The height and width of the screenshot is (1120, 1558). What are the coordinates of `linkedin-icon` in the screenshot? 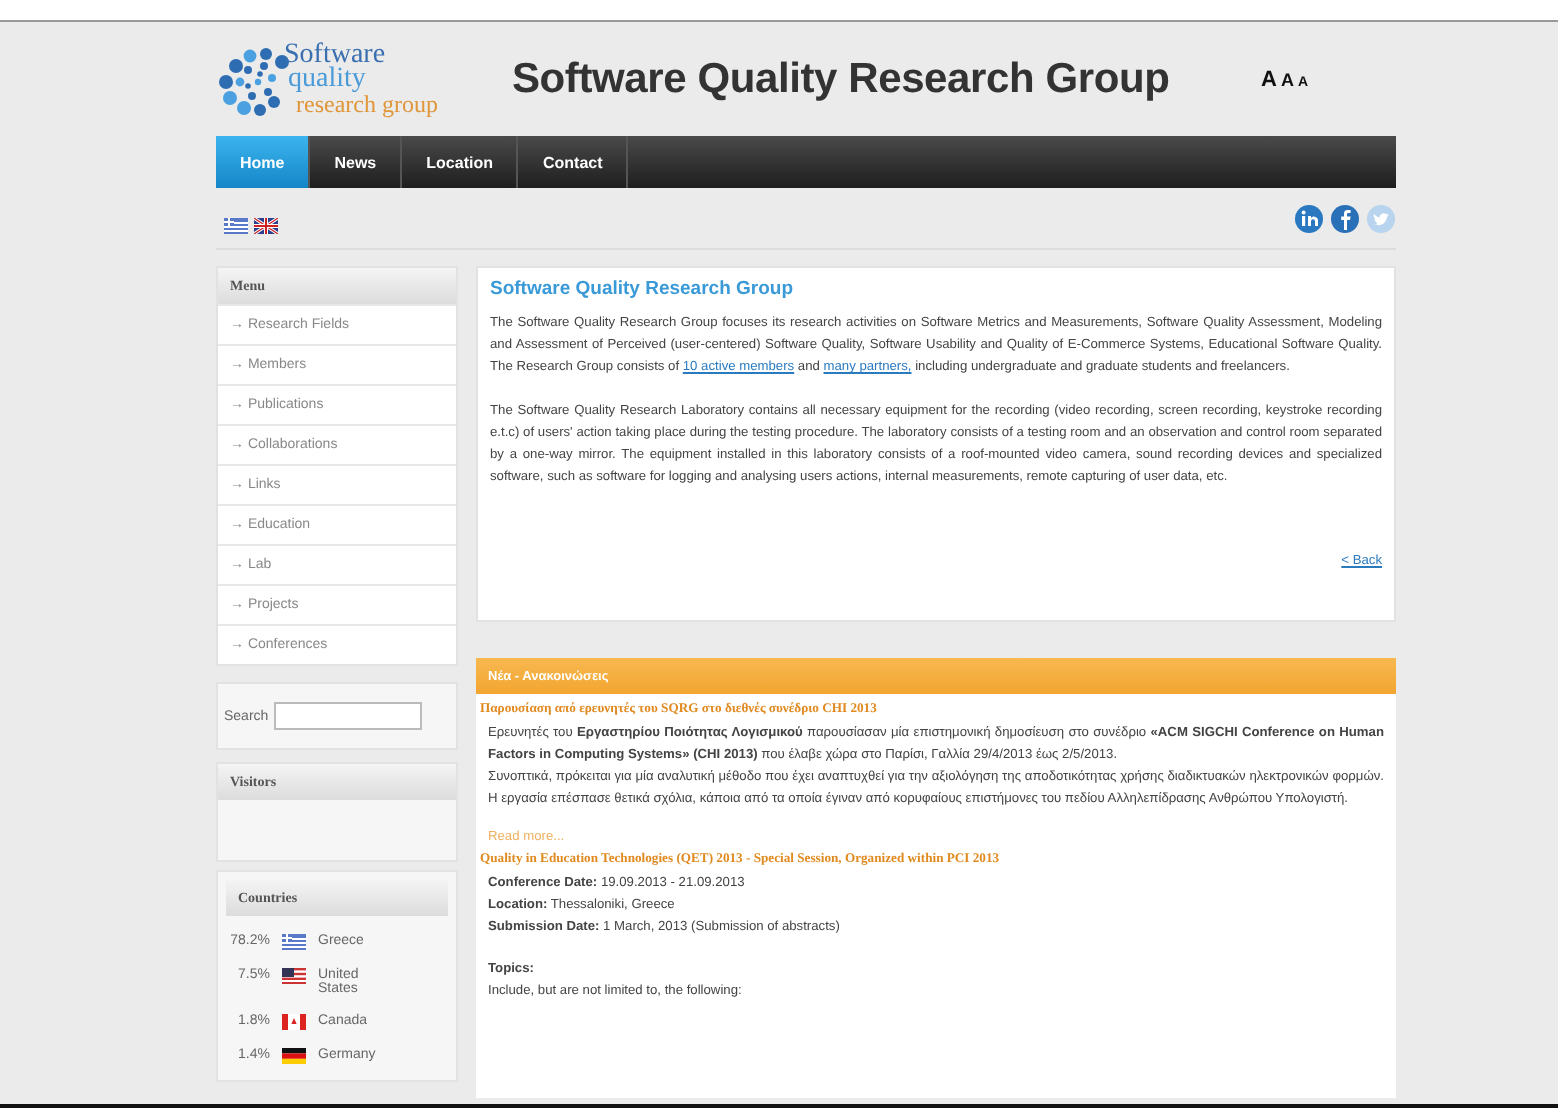 It's located at (1309, 218).